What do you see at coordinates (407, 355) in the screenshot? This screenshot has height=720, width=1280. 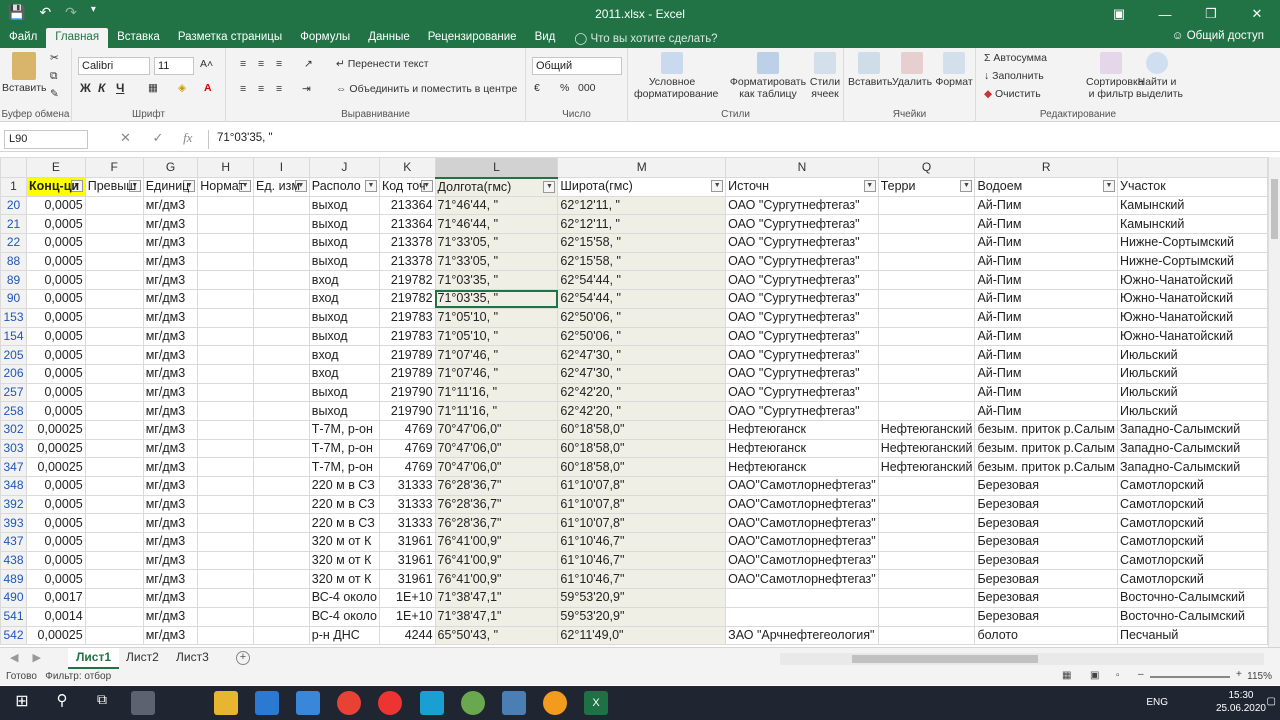 I see `cell: 219789` at bounding box center [407, 355].